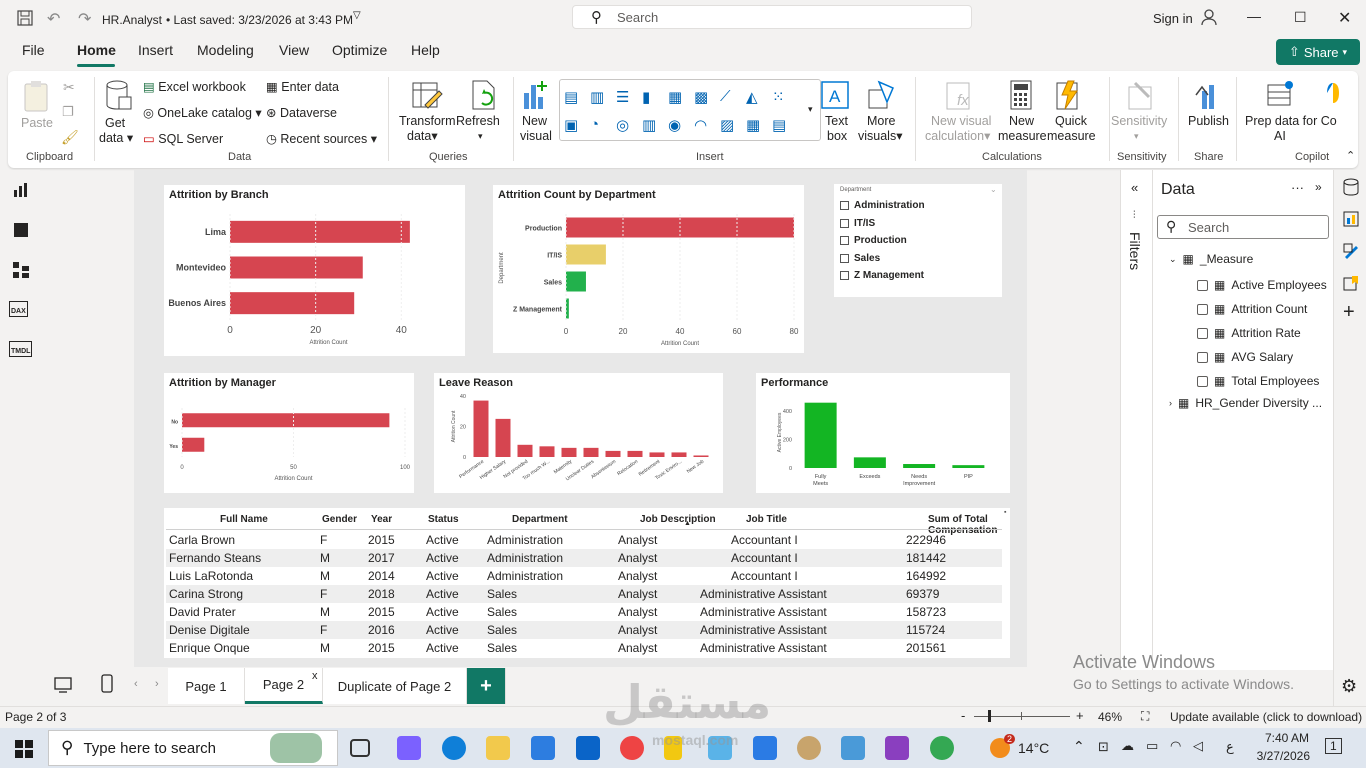 The height and width of the screenshot is (768, 1366). Describe the element at coordinates (1280, 756) in the screenshot. I see `clock-date: 3/27/2026` at that location.